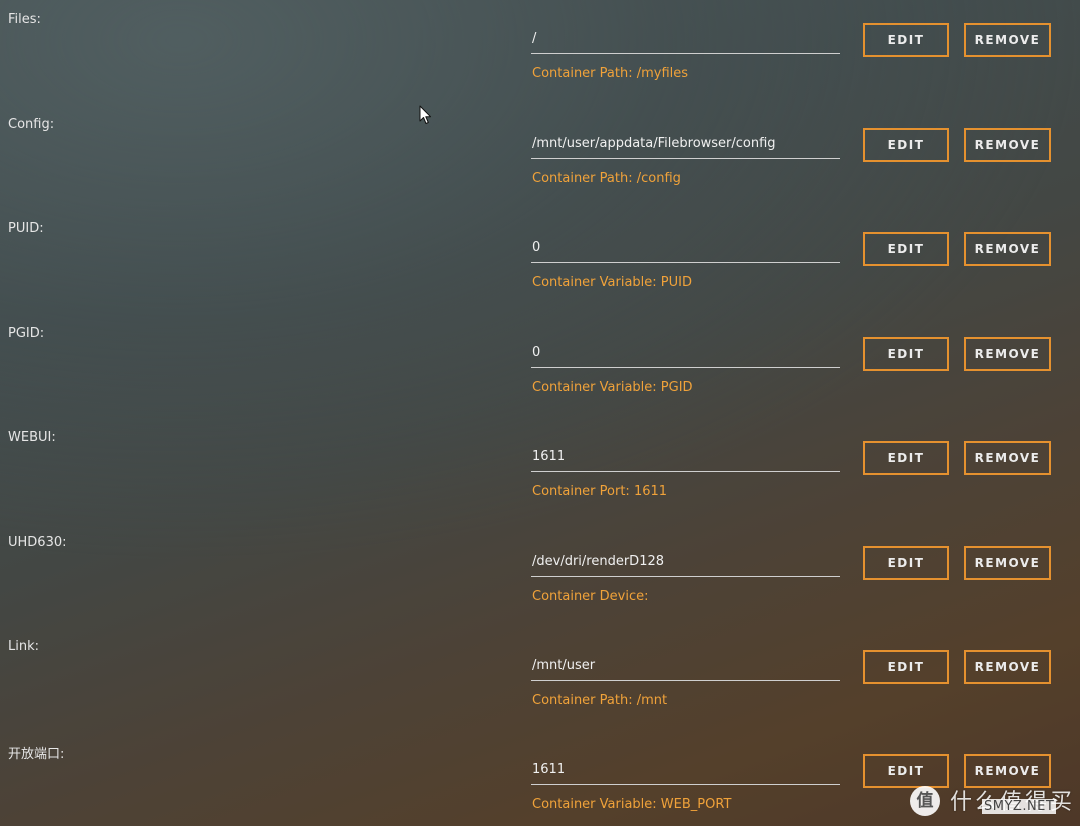  What do you see at coordinates (632, 804) in the screenshot?
I see `container-description: Container Variable: WEB_PORT` at bounding box center [632, 804].